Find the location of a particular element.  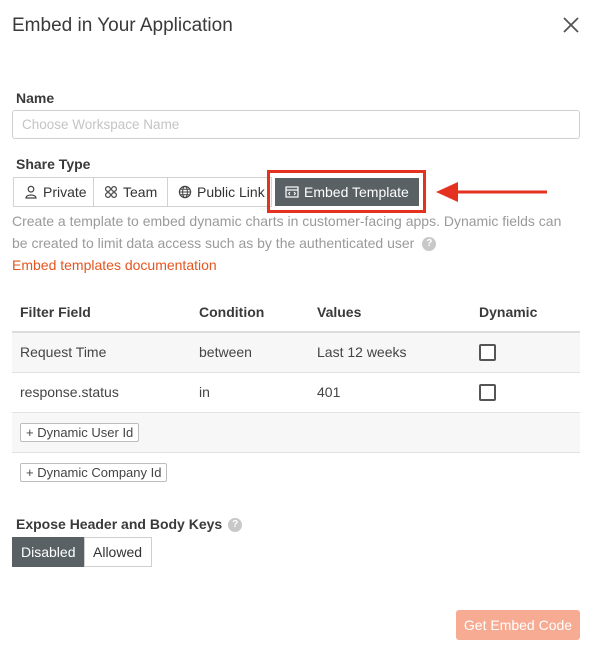

expose-keys-label: Expose Header and Body Keys? is located at coordinates (129, 524).